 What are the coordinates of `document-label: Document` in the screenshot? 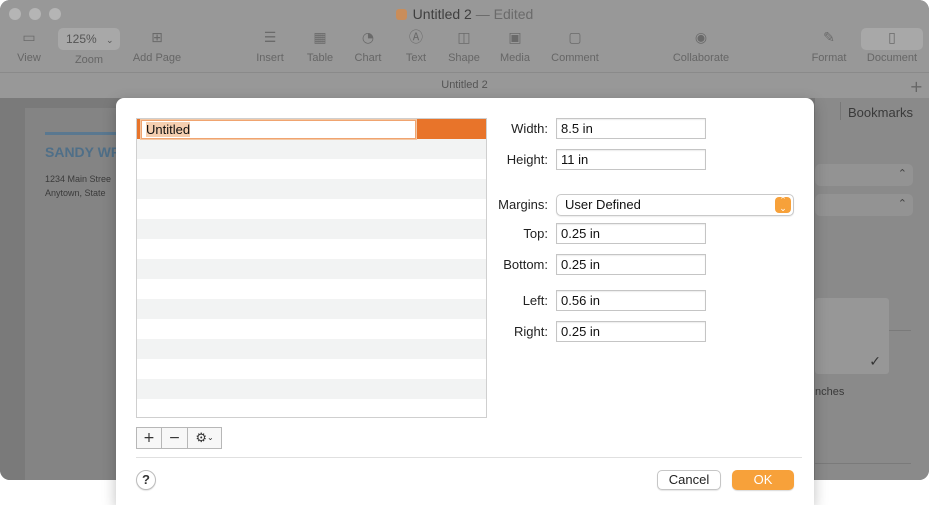 It's located at (892, 58).